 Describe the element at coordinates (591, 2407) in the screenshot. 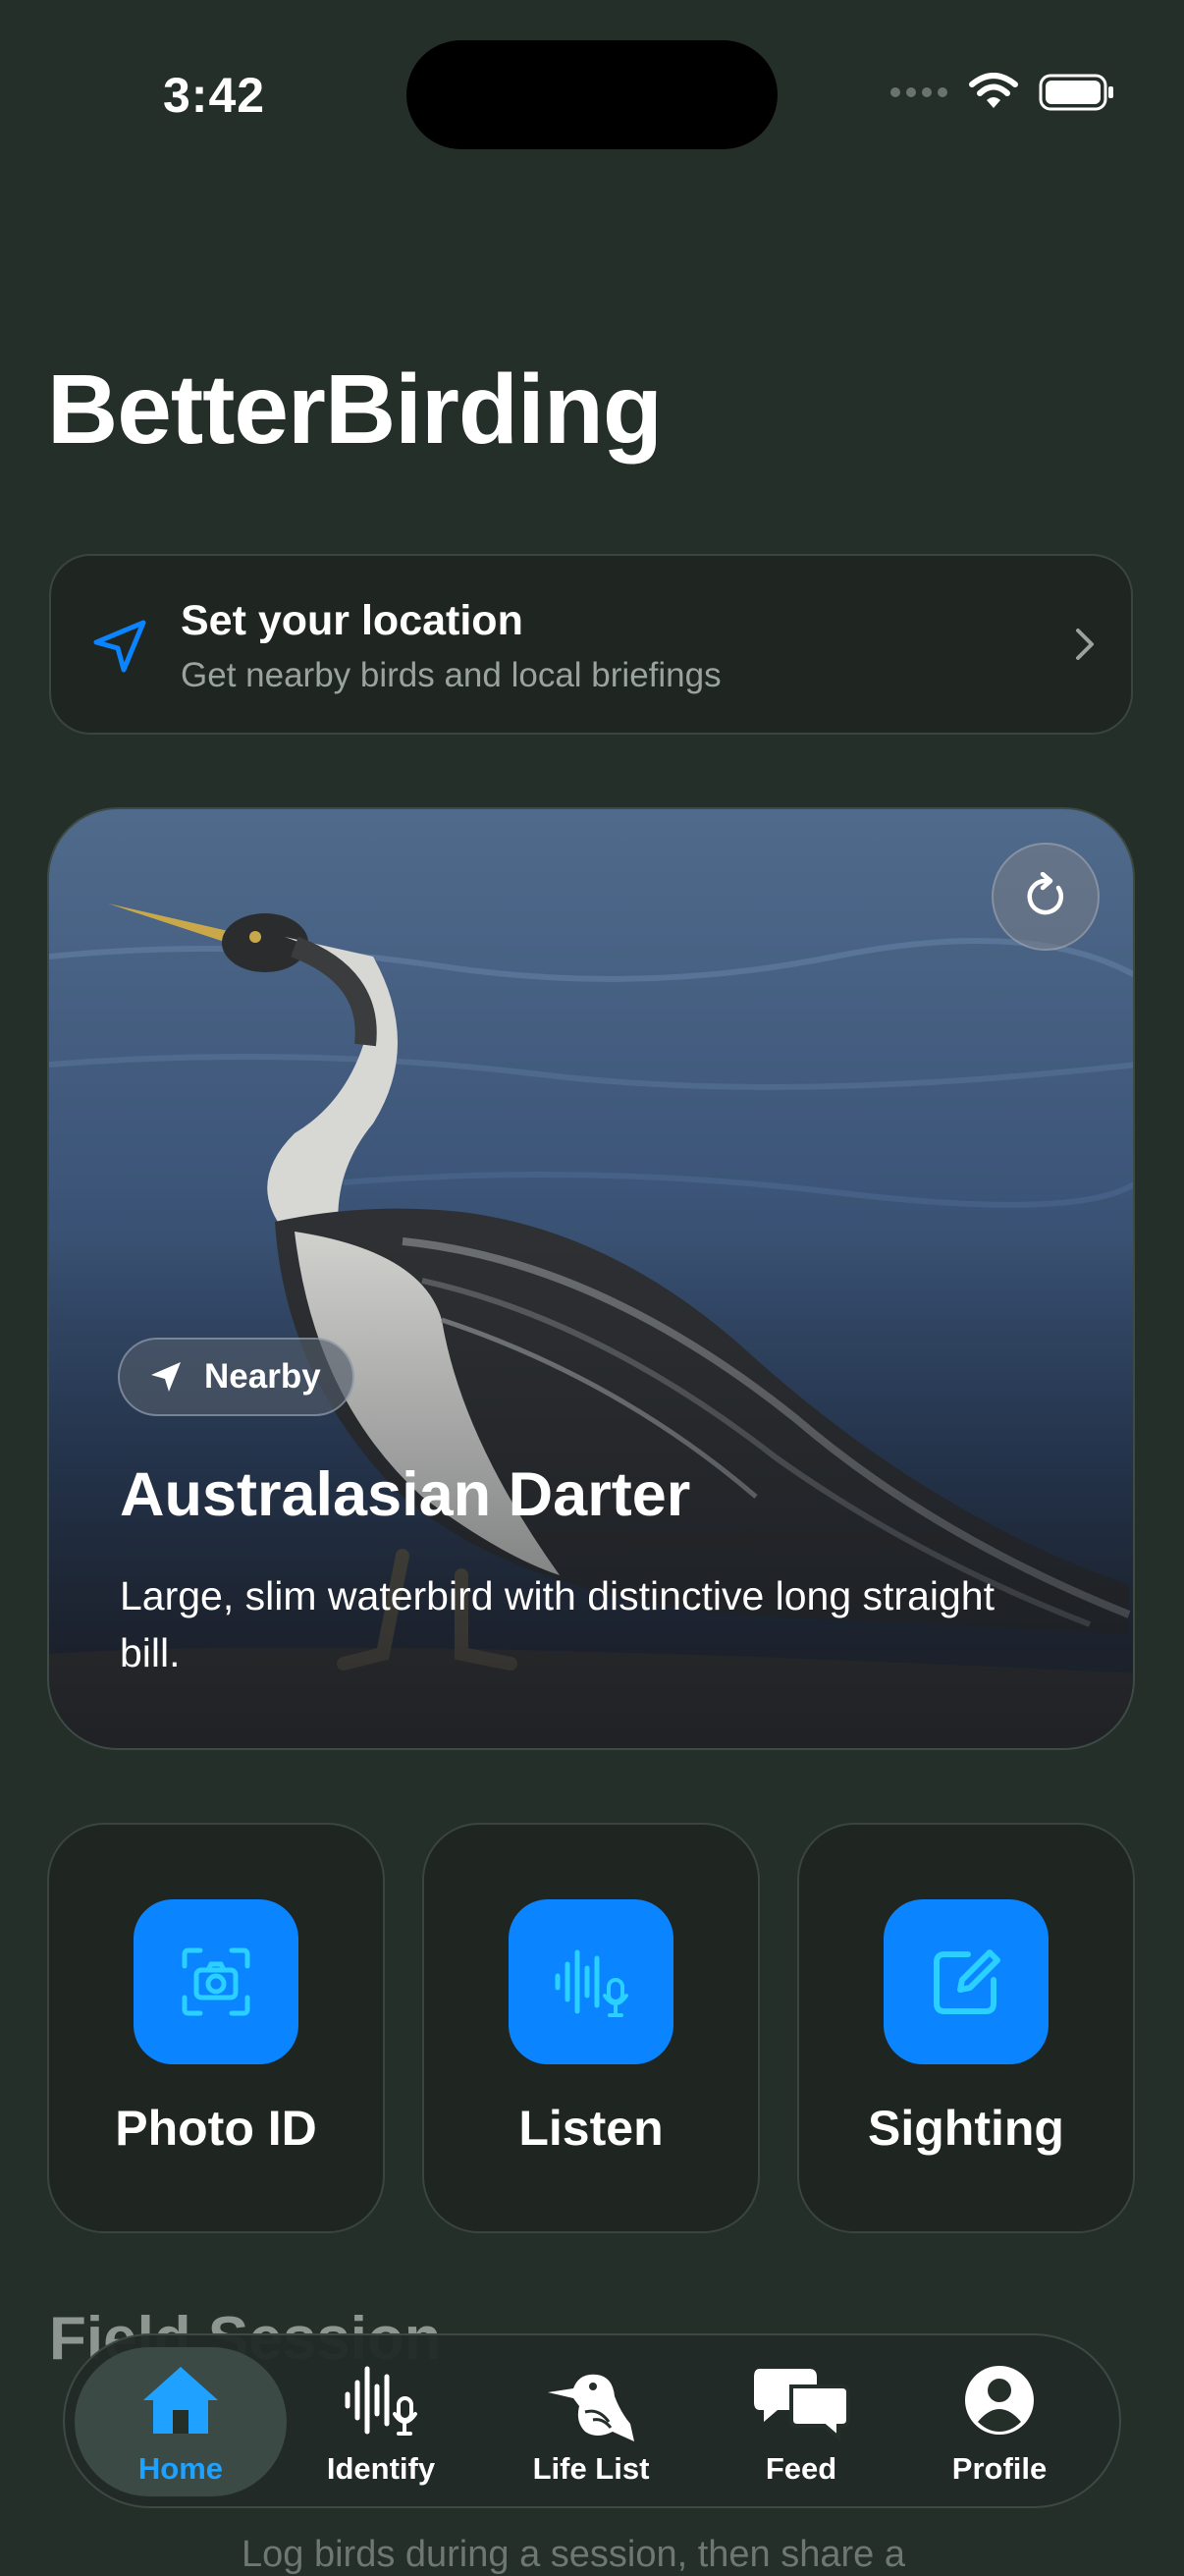

I see `kookaburra-icon` at that location.